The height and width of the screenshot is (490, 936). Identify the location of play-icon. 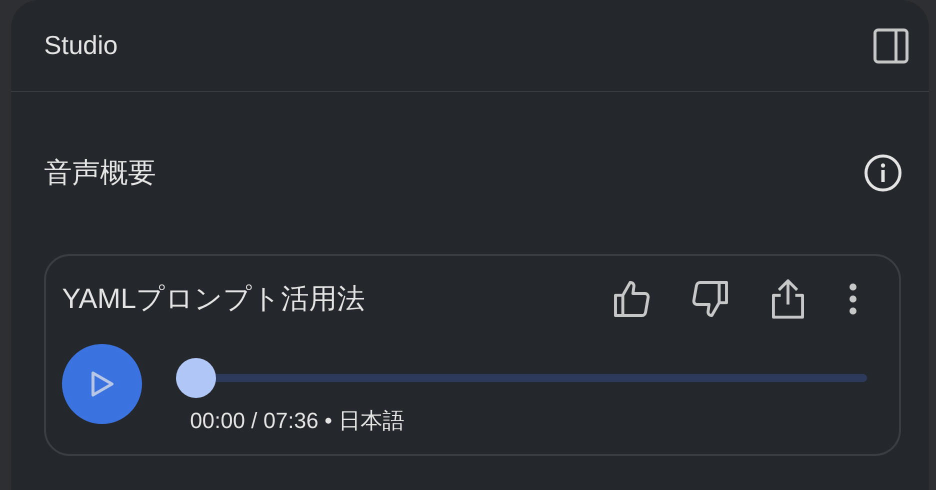
(102, 384).